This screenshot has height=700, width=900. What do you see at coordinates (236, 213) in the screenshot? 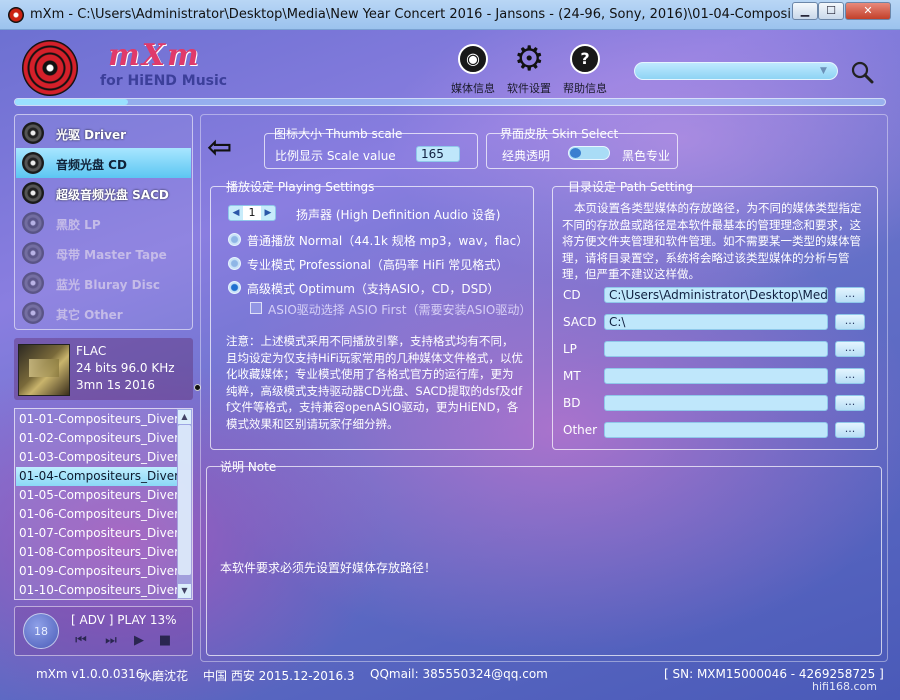
I see `spinner-down-icon: ◀` at bounding box center [236, 213].